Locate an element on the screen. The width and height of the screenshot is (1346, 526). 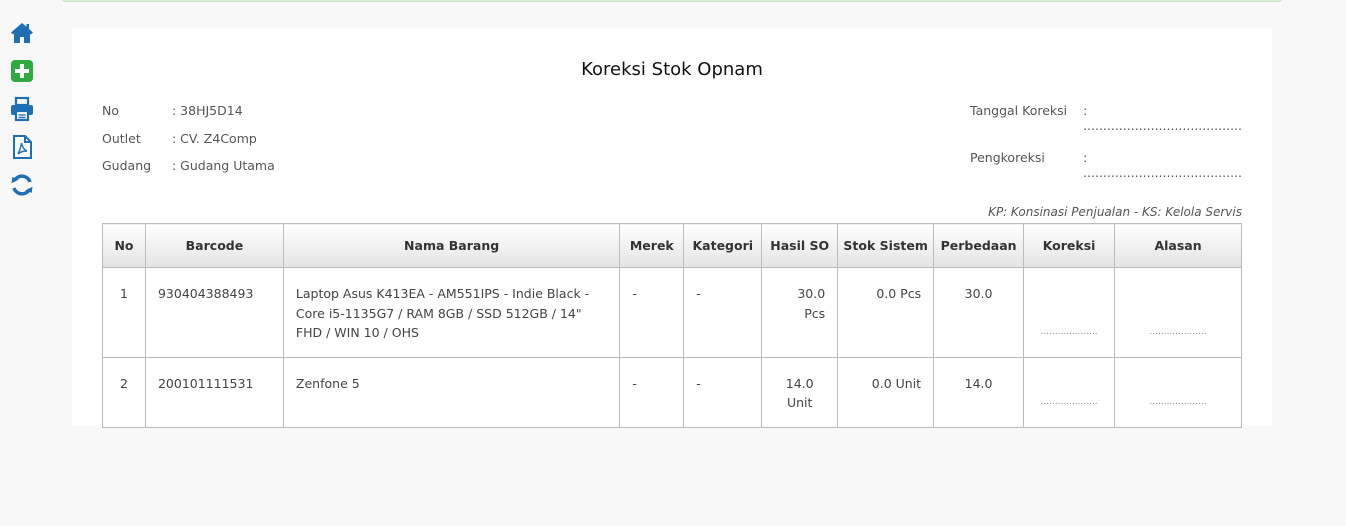
column-header-perbedaan: Perbedaan is located at coordinates (979, 245).